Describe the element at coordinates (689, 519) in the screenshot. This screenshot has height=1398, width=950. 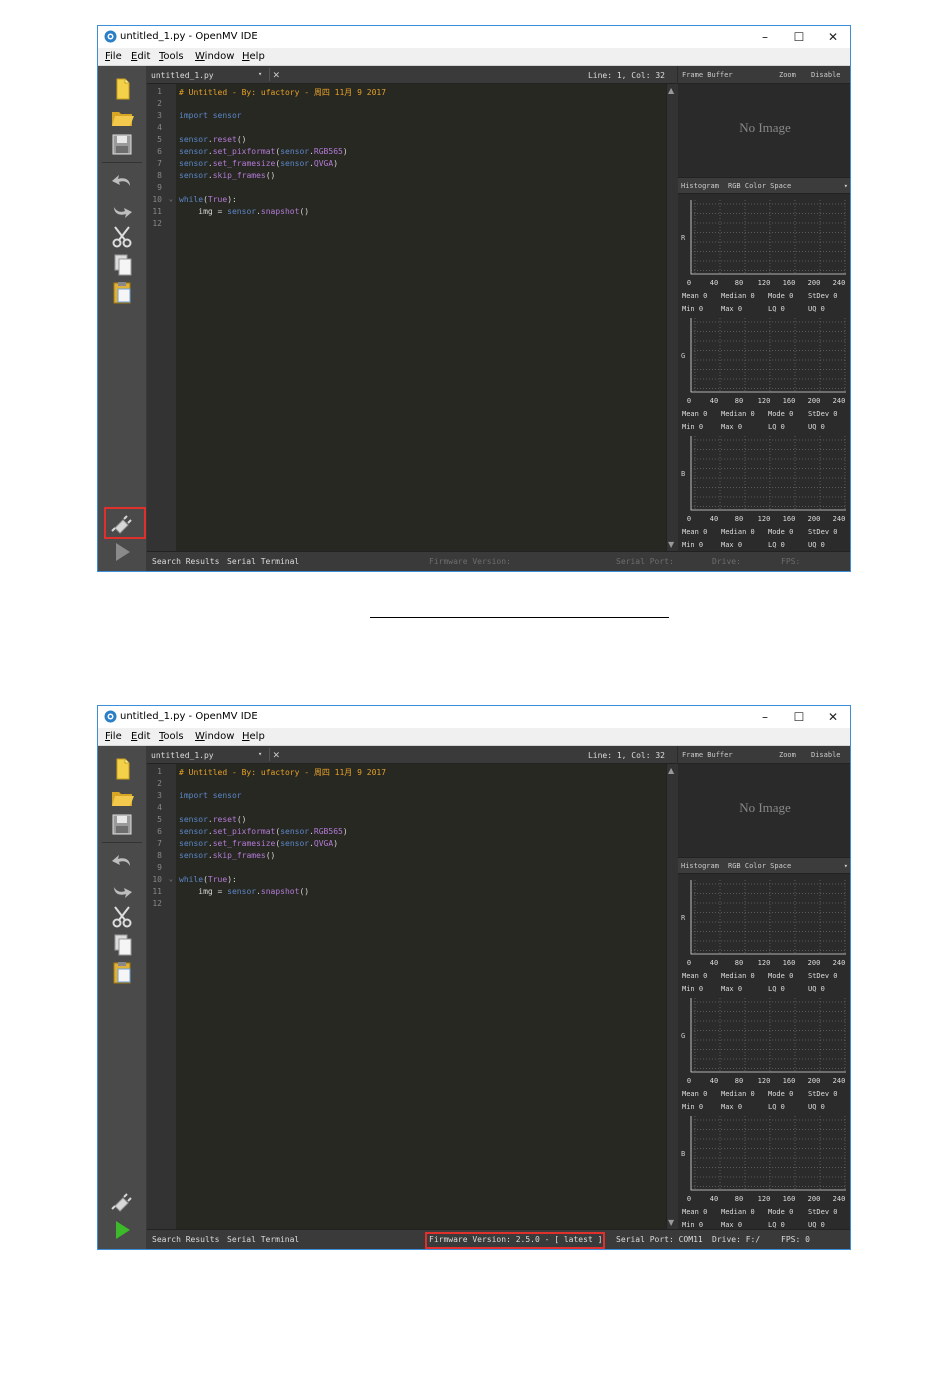
I see `tick-label: 0` at that location.